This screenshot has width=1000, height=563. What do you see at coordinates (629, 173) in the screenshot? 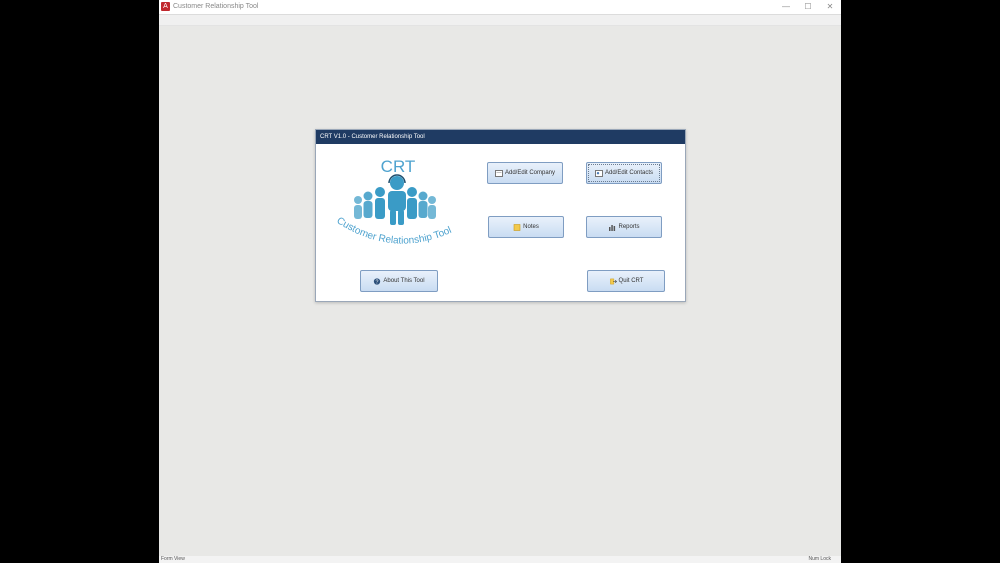
I see `add-edit-contacts-label: Add/Edit Contacts` at bounding box center [629, 173].